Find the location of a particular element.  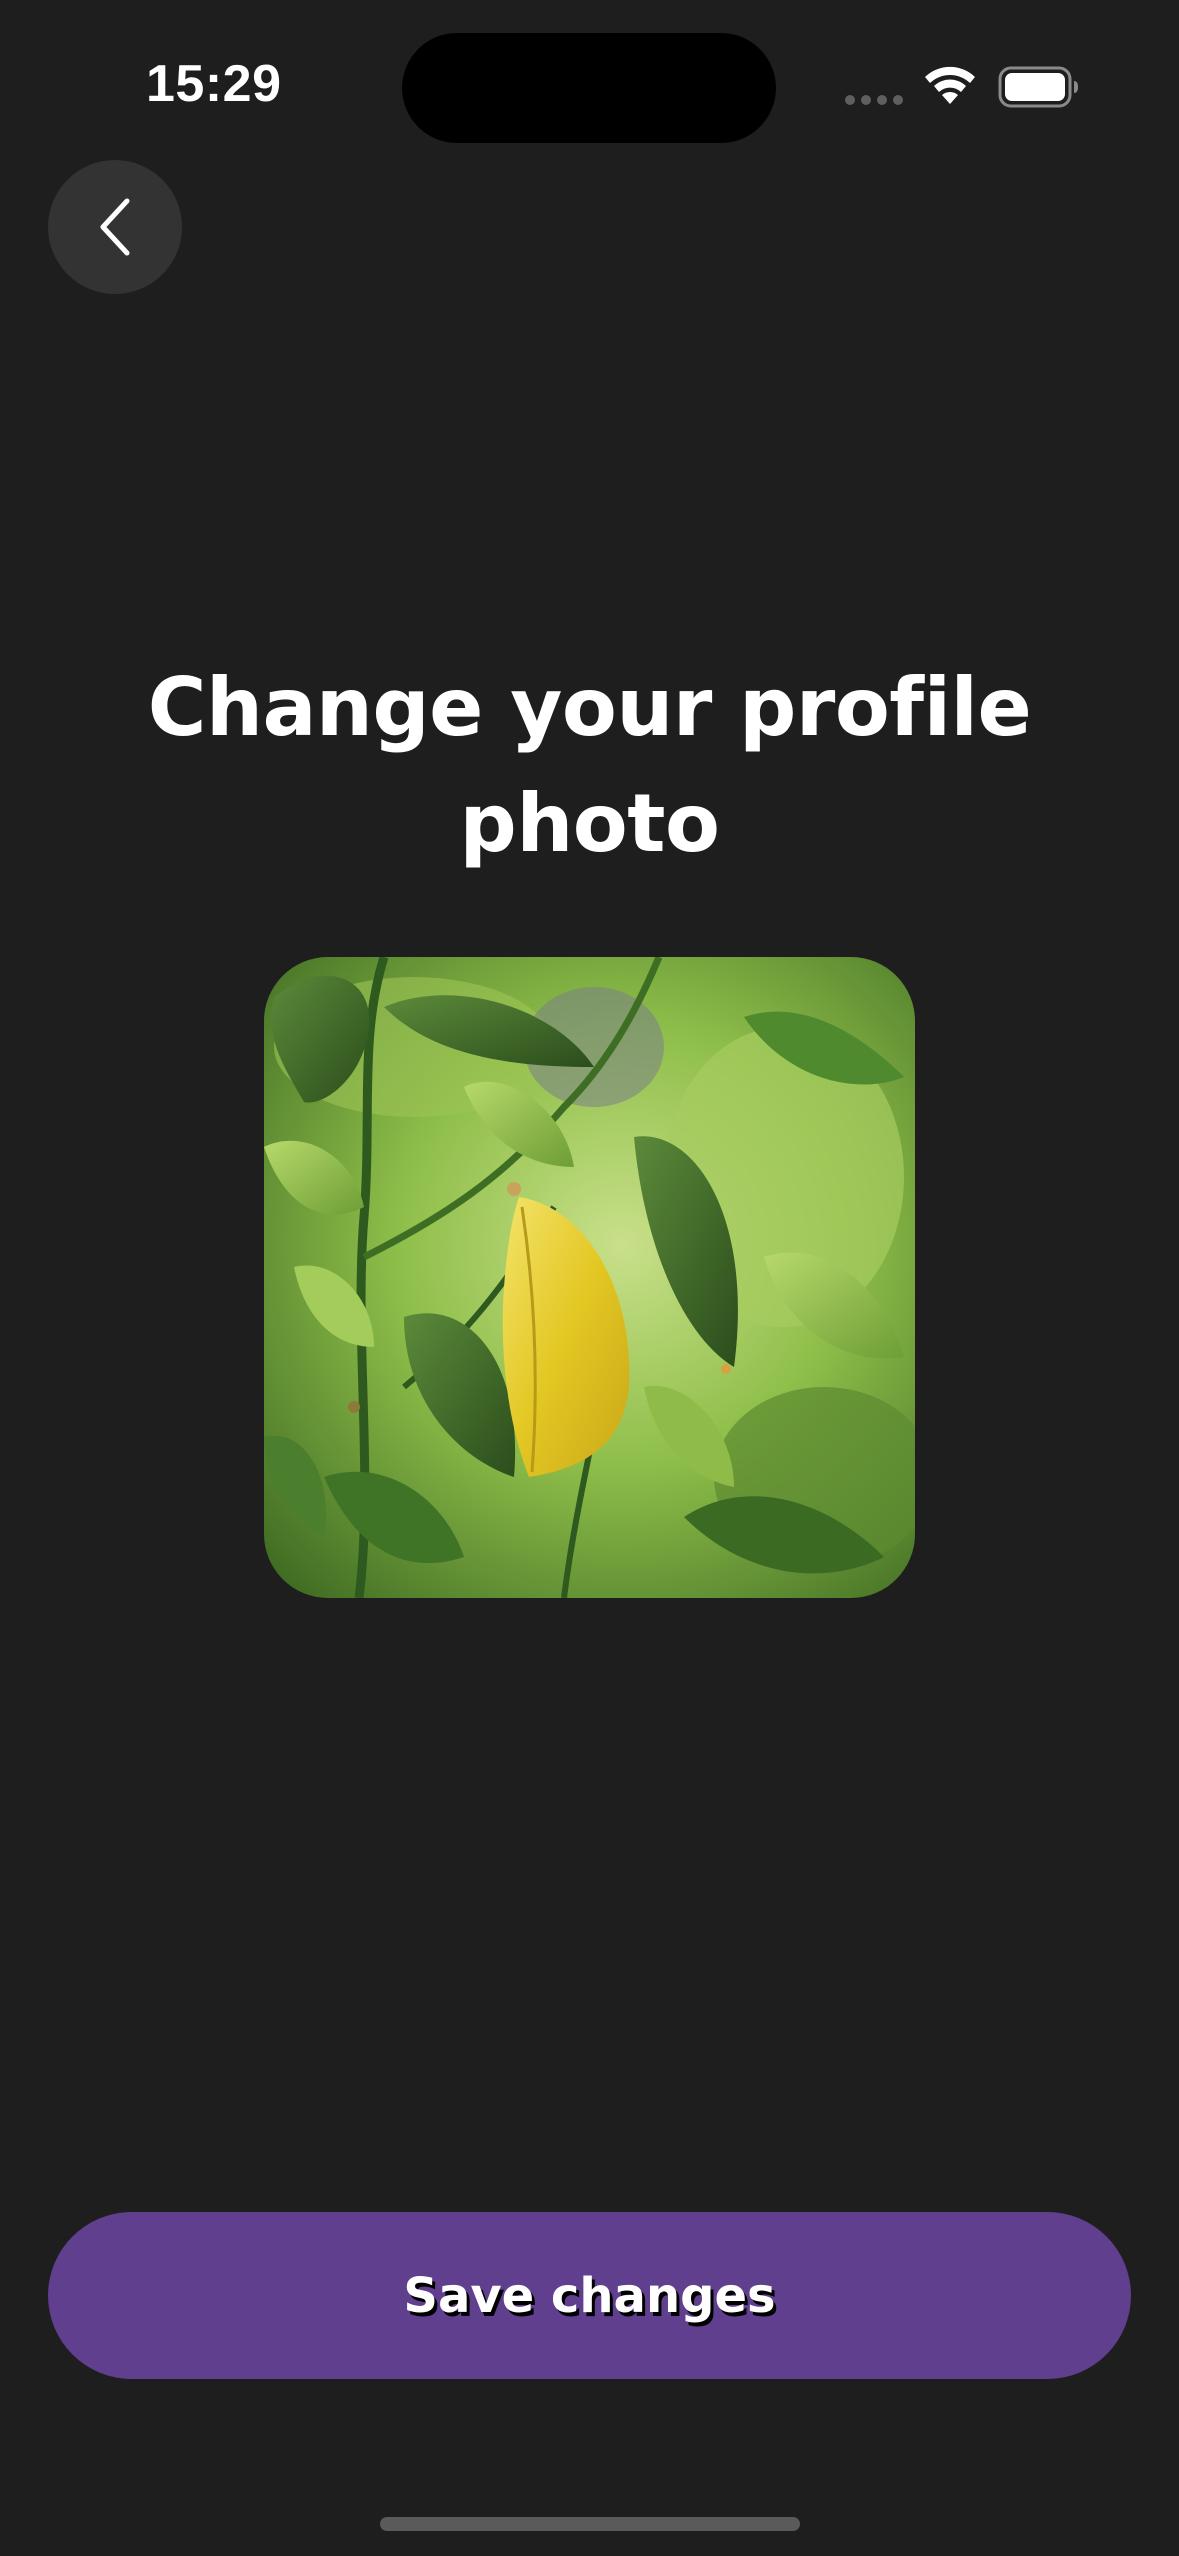

wifi-icon is located at coordinates (950, 88).